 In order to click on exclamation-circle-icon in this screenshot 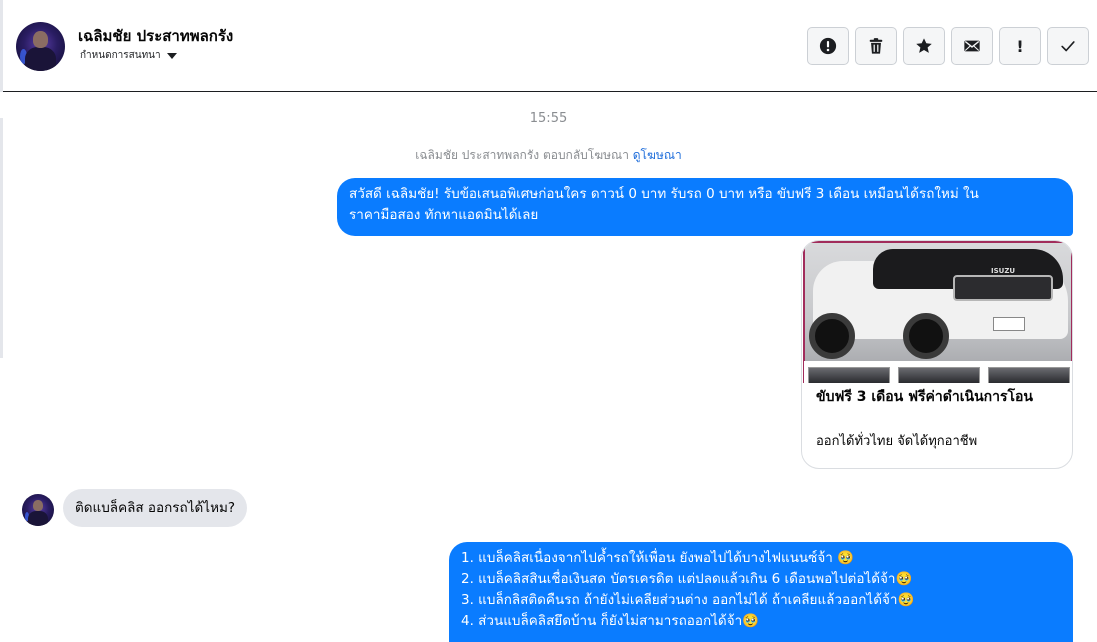, I will do `click(828, 46)`.